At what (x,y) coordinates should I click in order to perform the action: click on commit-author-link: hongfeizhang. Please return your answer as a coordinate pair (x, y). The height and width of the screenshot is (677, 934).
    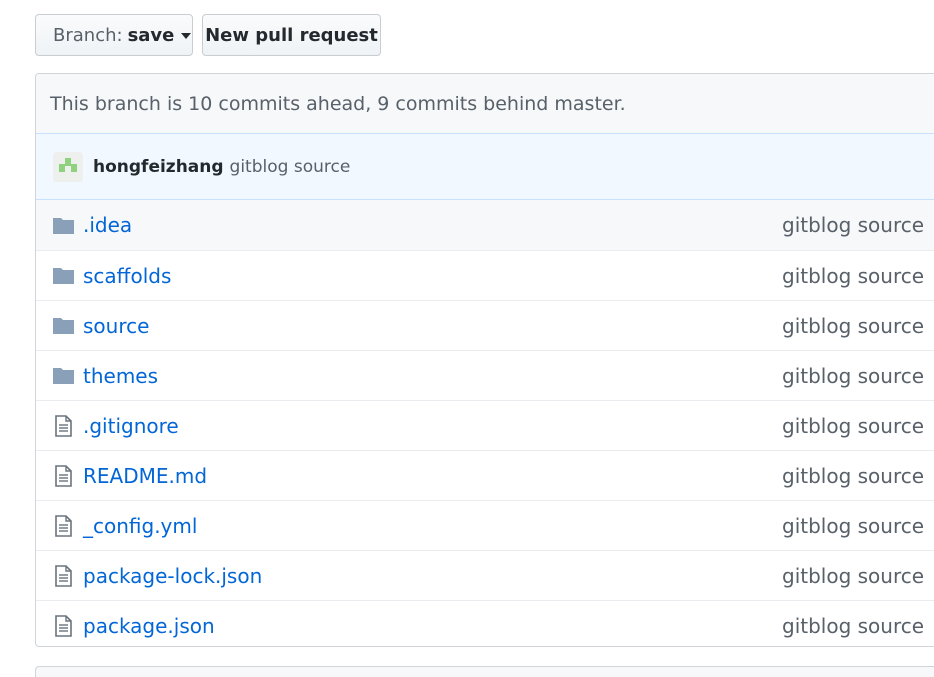
    Looking at the image, I should click on (158, 167).